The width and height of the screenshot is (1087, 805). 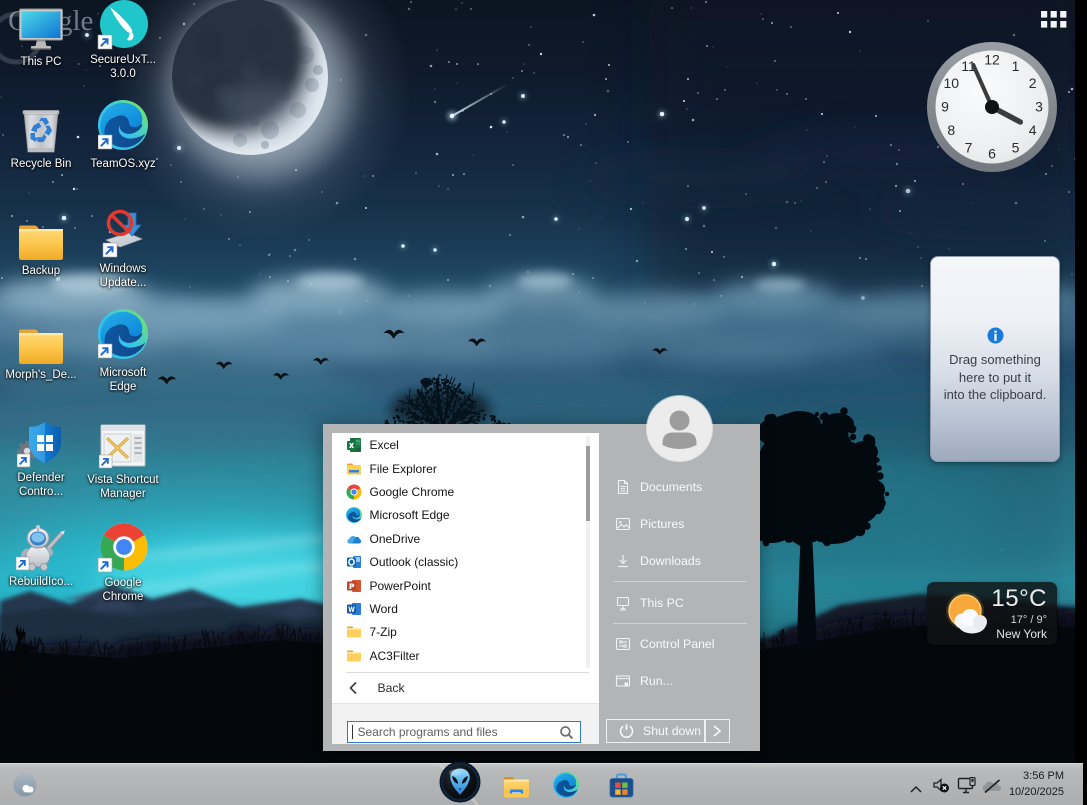 I want to click on svg-text: 4, so click(x=1033, y=130).